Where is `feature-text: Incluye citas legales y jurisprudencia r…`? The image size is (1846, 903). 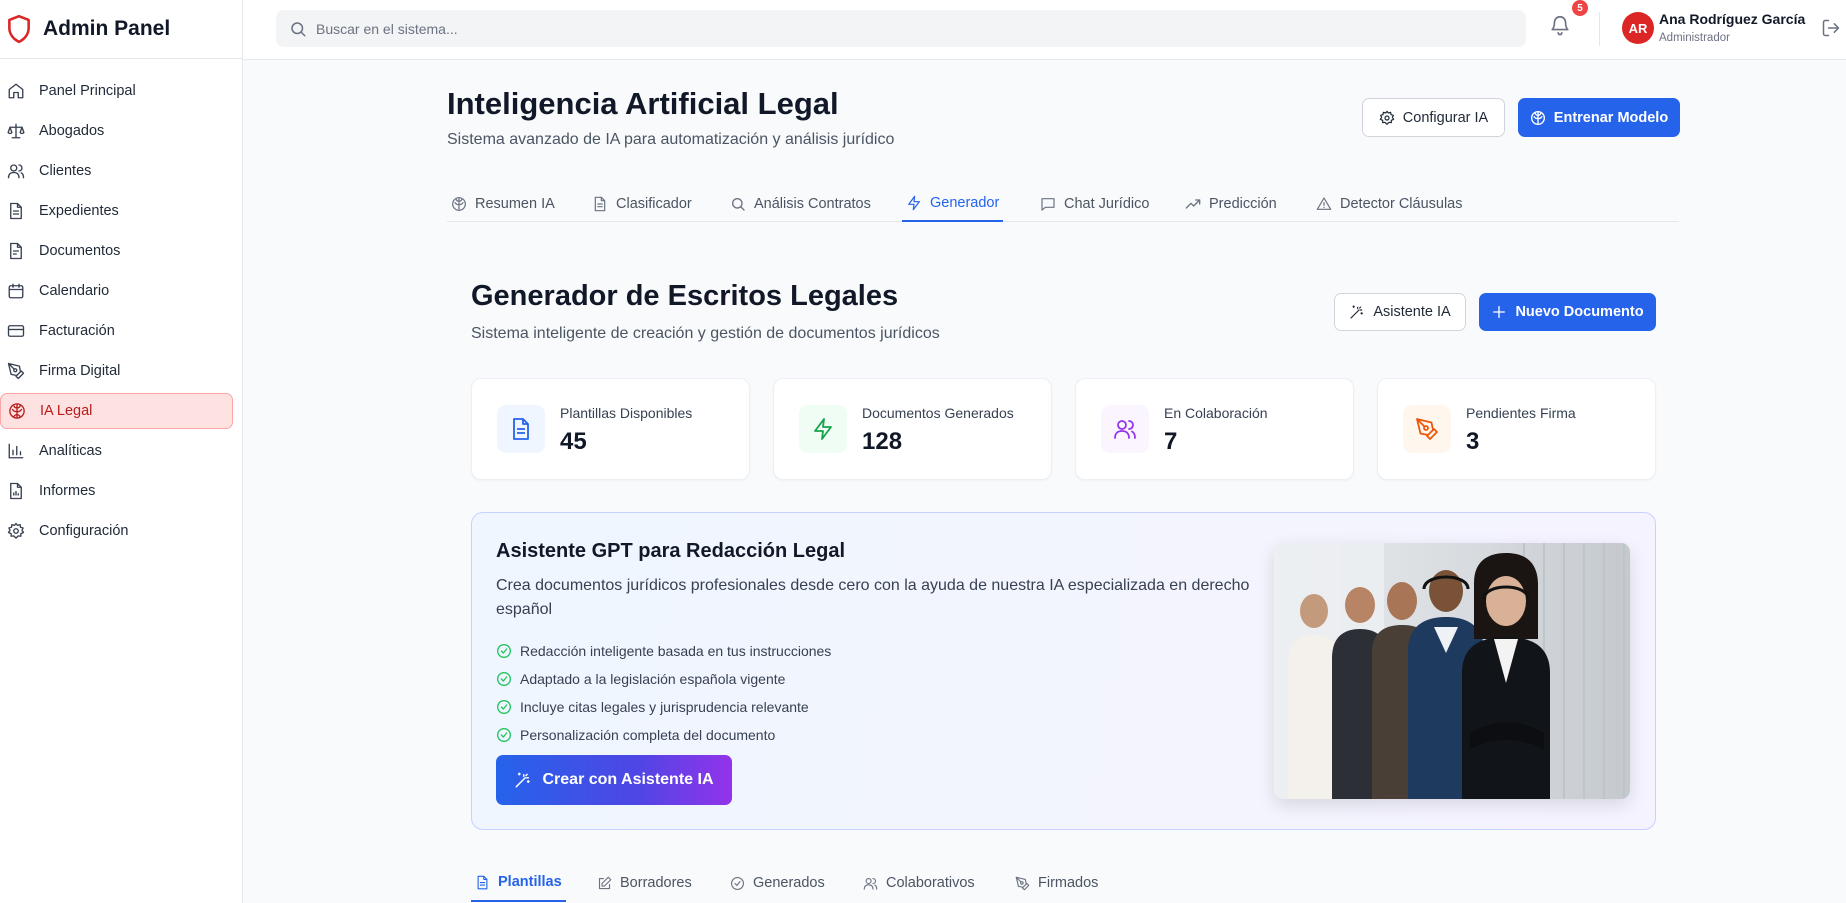 feature-text: Incluye citas legales y jurisprudencia r… is located at coordinates (664, 707).